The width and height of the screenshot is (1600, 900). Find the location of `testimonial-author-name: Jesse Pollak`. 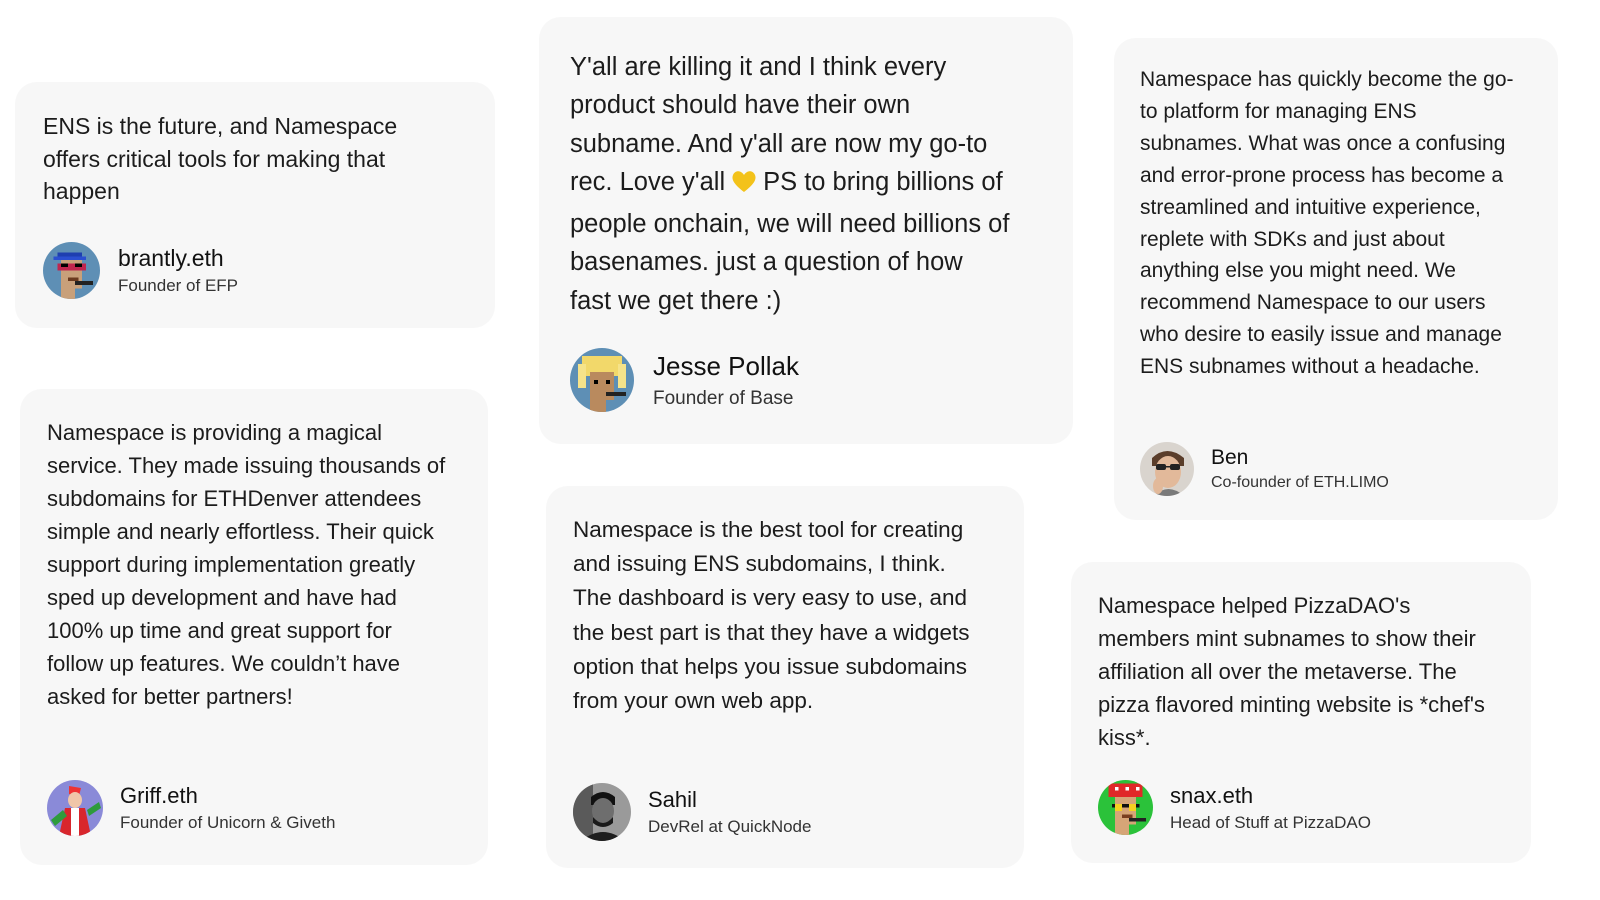

testimonial-author-name: Jesse Pollak is located at coordinates (726, 365).